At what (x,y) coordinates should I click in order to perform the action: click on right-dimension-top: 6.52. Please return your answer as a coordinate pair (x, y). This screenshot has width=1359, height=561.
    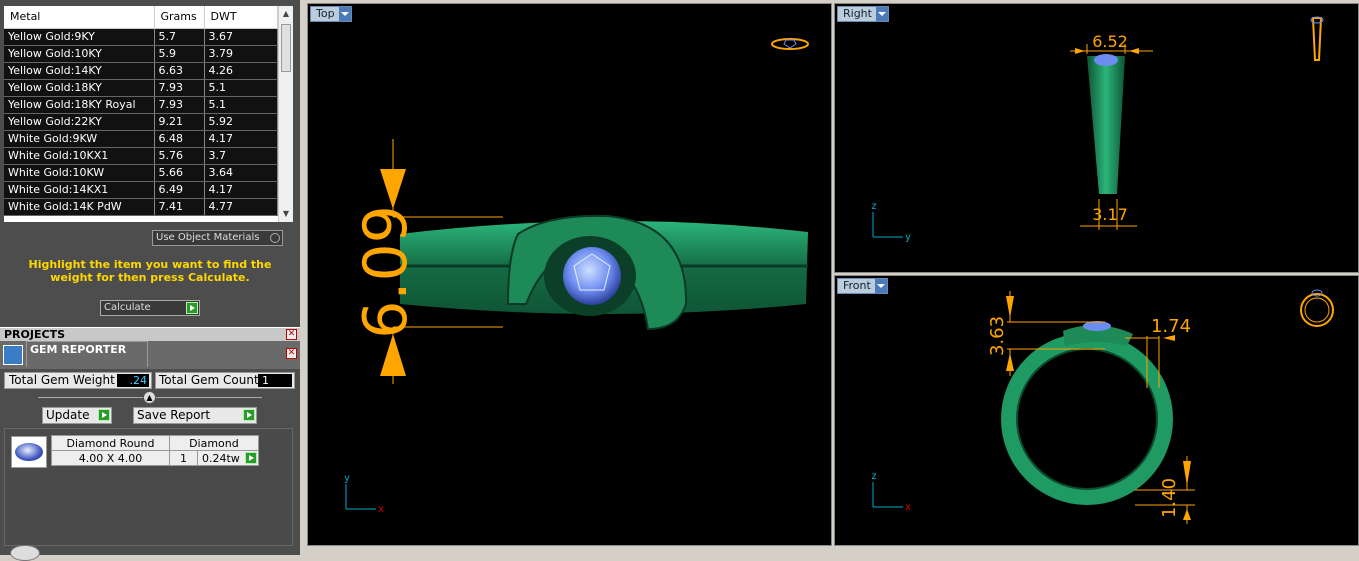
    Looking at the image, I should click on (1110, 41).